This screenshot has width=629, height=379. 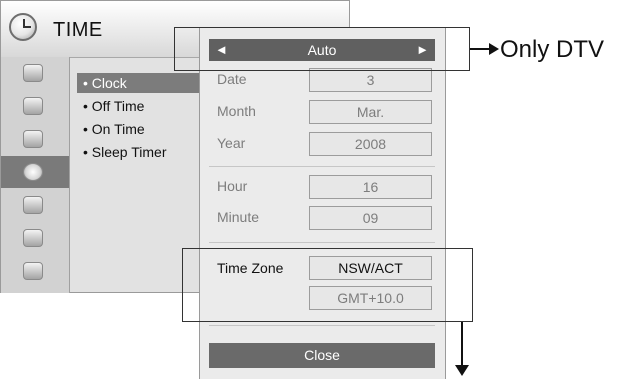 I want to click on menu-title: TIME, so click(x=78, y=30).